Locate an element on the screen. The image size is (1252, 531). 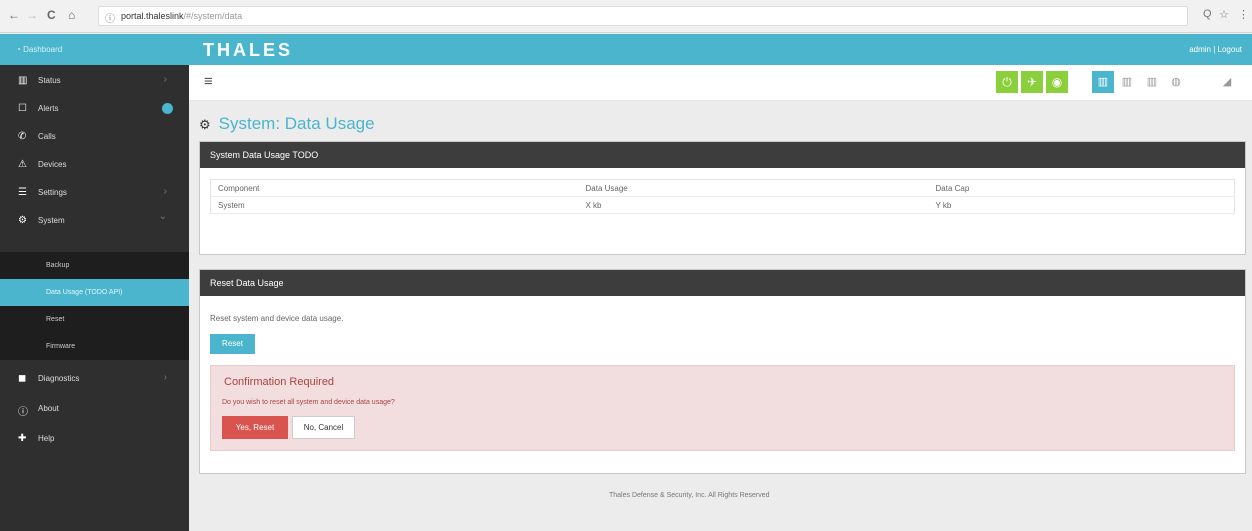
toolbar: ≡ ⏻ ✈ ◉ ▥ ▥ ▥ ◍ ◢ is located at coordinates (720, 83).